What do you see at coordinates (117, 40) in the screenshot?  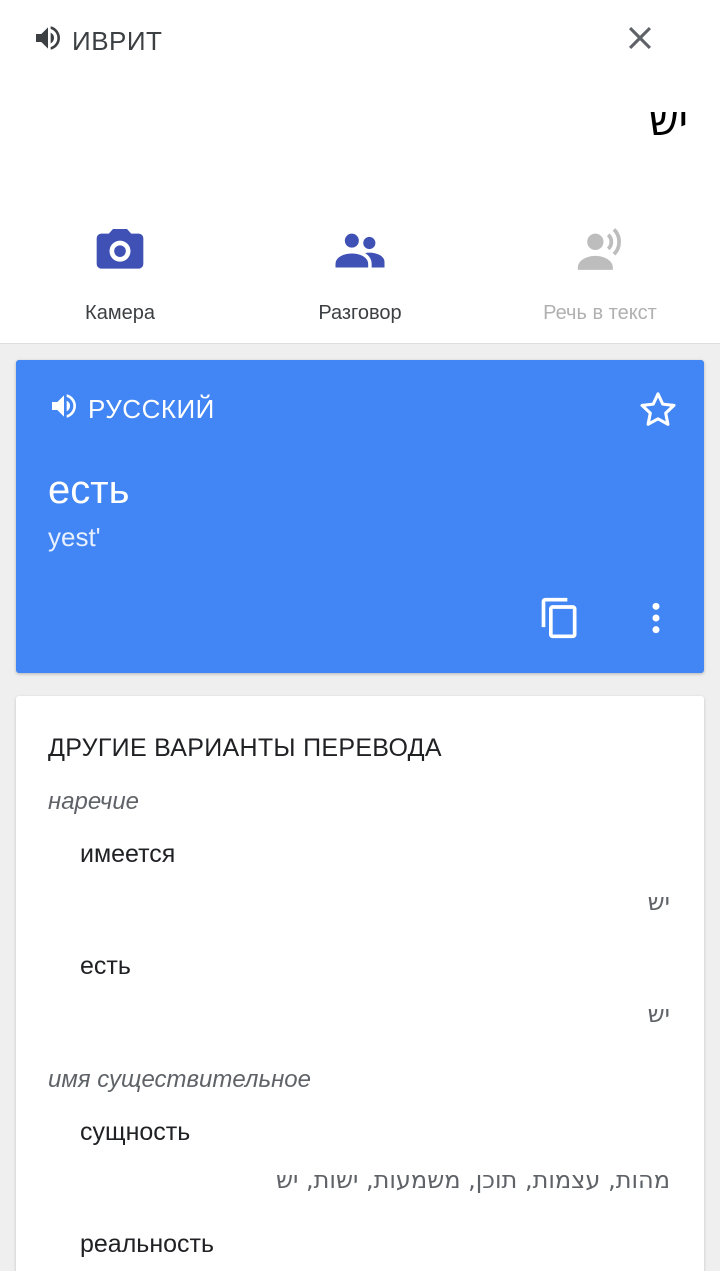 I see `source-language-label: ИВРИТ` at bounding box center [117, 40].